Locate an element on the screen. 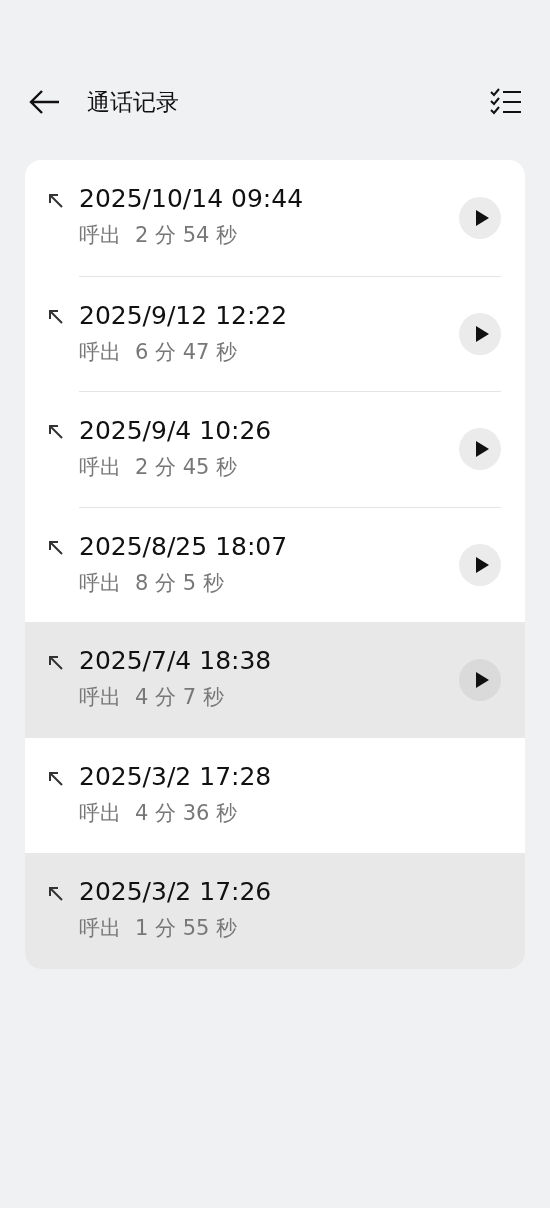  call-record-row: 2025/3/2 17:26 呼出 1 分 55 秒 is located at coordinates (275, 911).